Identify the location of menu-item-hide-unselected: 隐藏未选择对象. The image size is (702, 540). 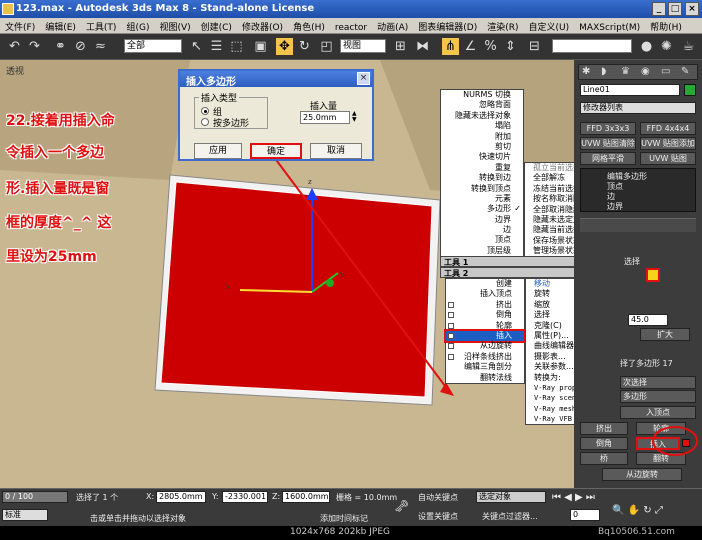
(482, 116).